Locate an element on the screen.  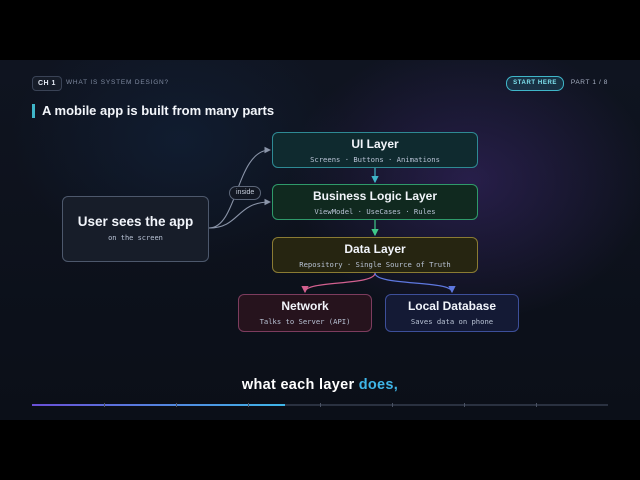
business-logic-layer-title: Business Logic Layer is located at coordinates (375, 196).